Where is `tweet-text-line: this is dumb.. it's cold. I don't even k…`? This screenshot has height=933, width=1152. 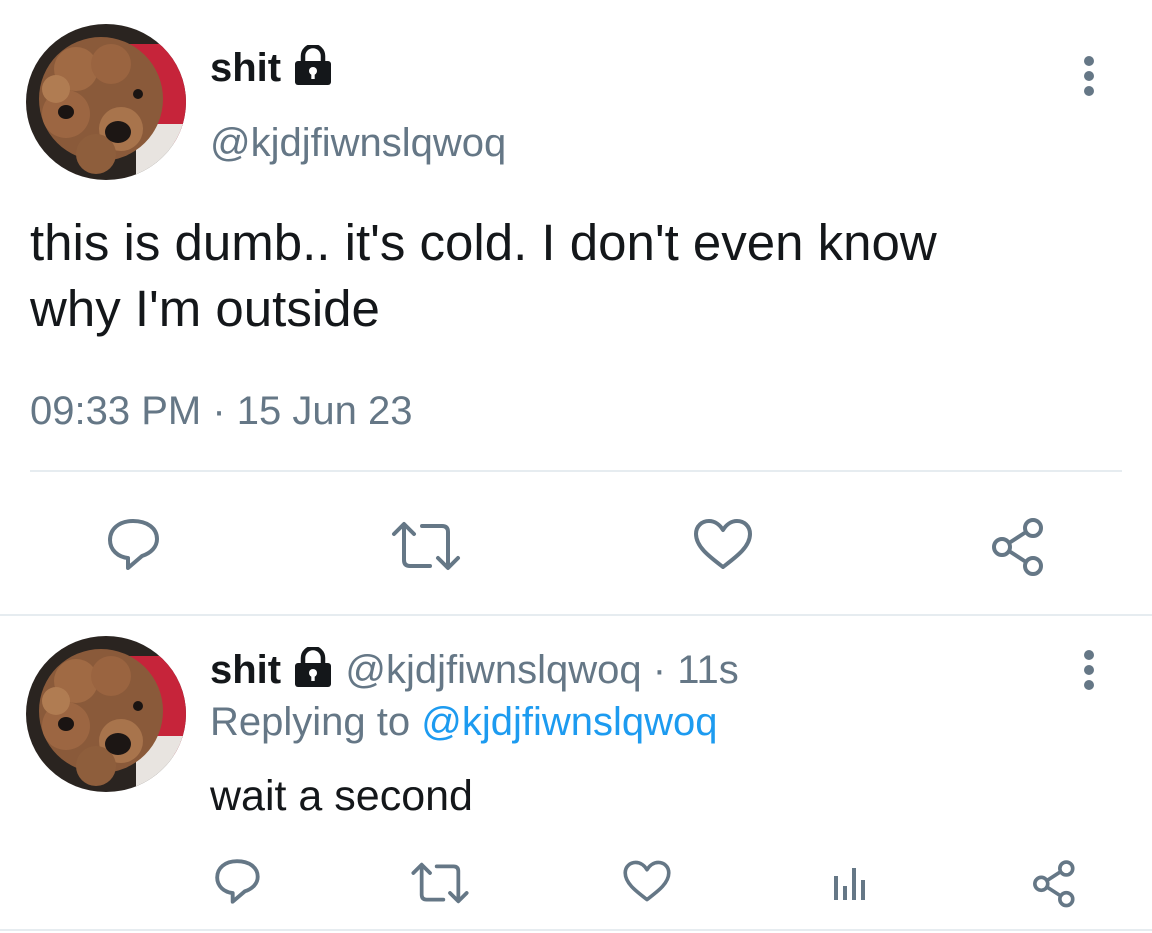 tweet-text-line: this is dumb.. it's cold. I don't even k… is located at coordinates (483, 242).